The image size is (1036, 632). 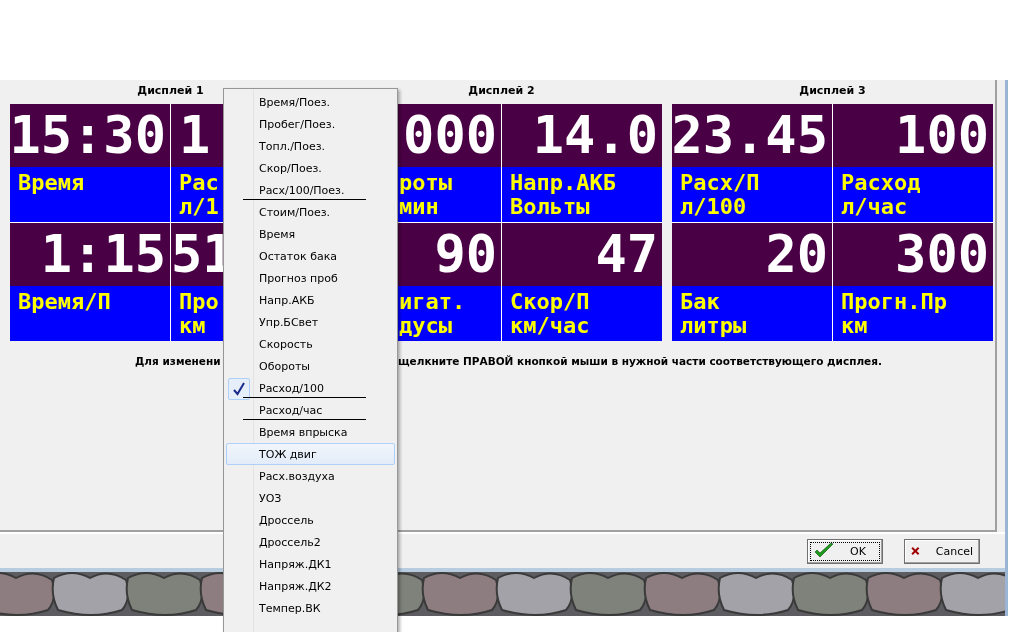 I want to click on display-panel: 23.45 Расх/П л/100 100 Расход л/час 20 Бак литры 300 Прогн.Пр км, so click(x=832, y=222).